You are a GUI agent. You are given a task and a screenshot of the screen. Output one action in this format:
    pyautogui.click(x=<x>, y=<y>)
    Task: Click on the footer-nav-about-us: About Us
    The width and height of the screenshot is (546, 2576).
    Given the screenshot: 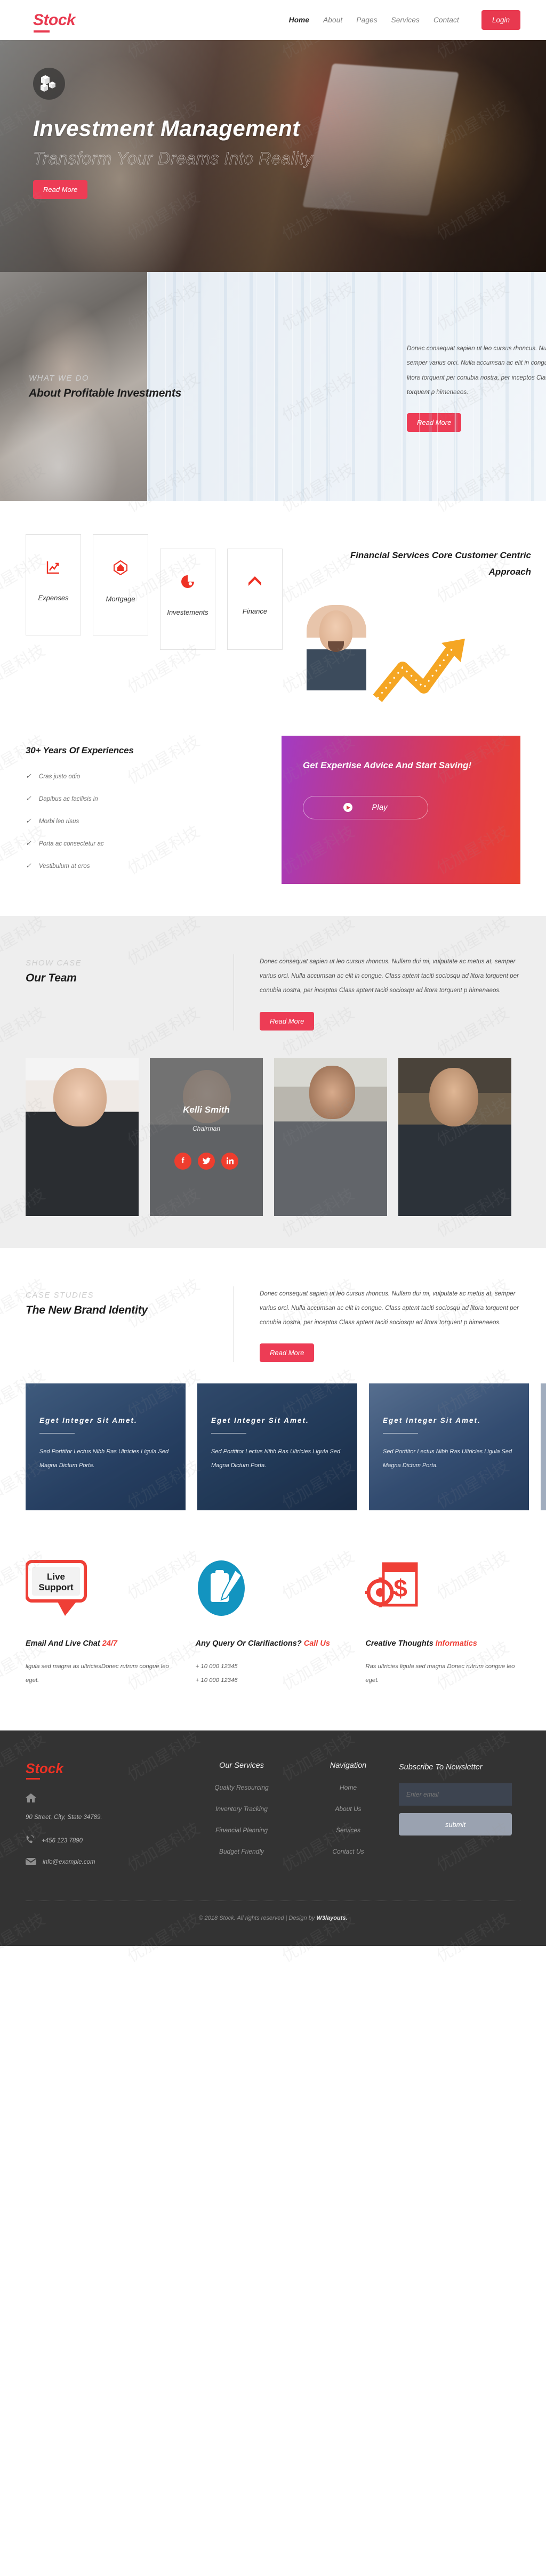 What is the action you would take?
    pyautogui.click(x=348, y=1809)
    